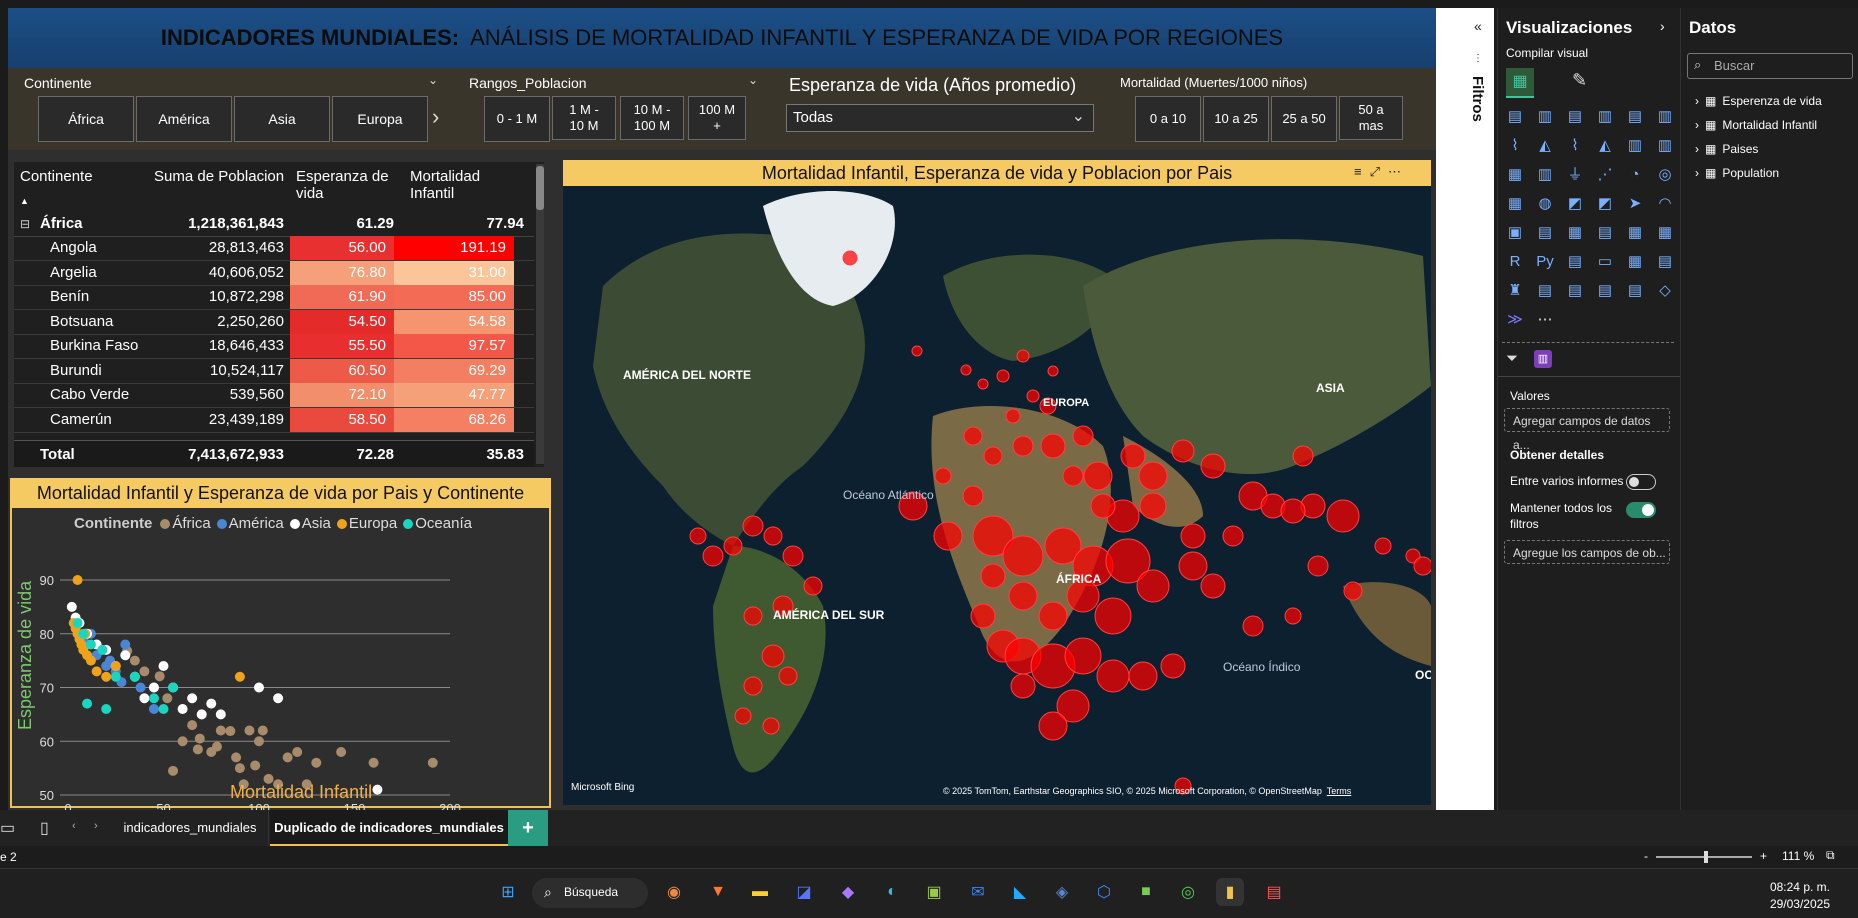  What do you see at coordinates (760, 892) in the screenshot?
I see `file-explorer-icon: ▬` at bounding box center [760, 892].